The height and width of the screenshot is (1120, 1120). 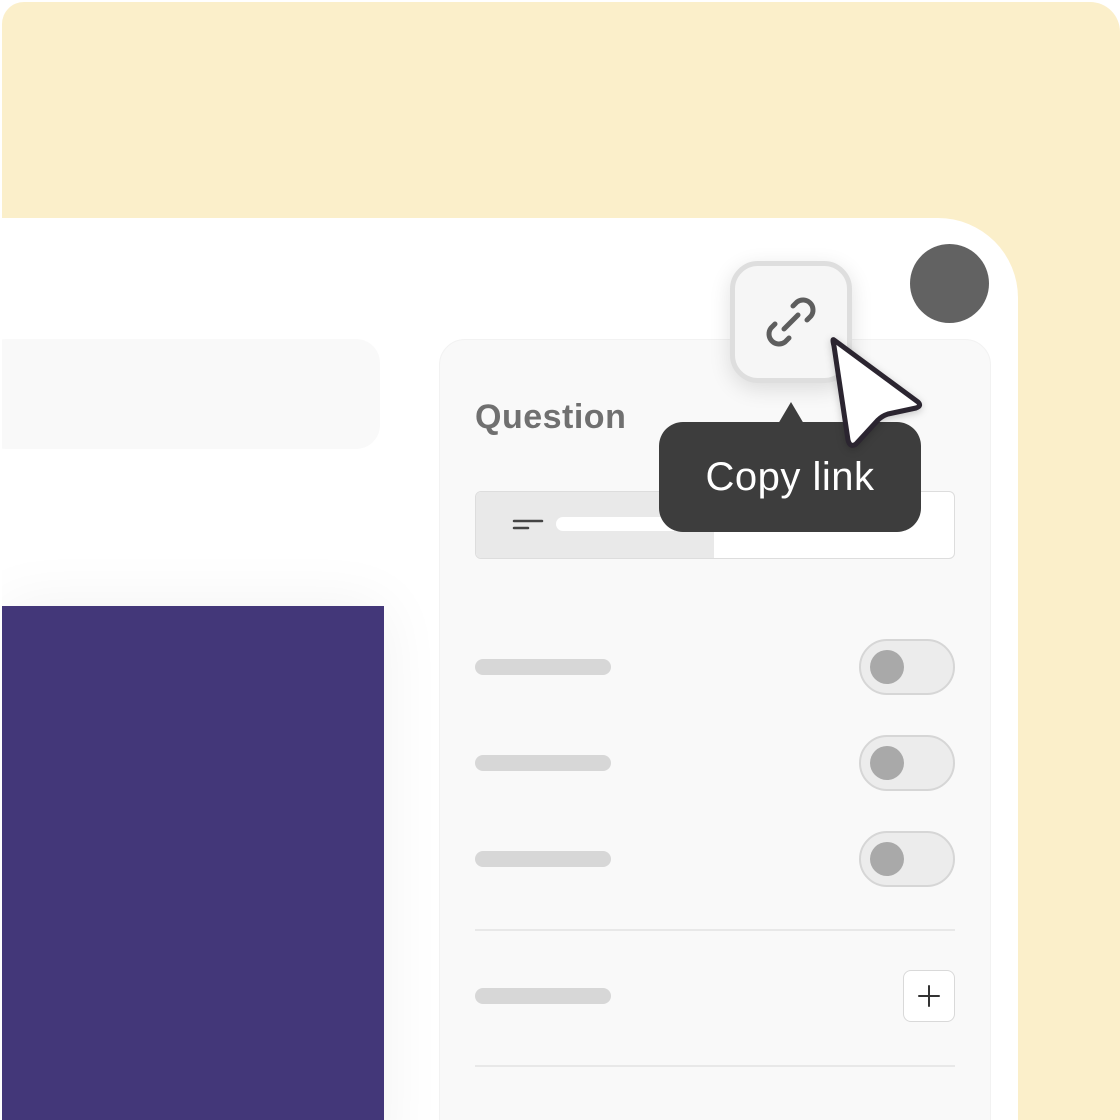 What do you see at coordinates (876, 392) in the screenshot?
I see `cursor-pointer-icon` at bounding box center [876, 392].